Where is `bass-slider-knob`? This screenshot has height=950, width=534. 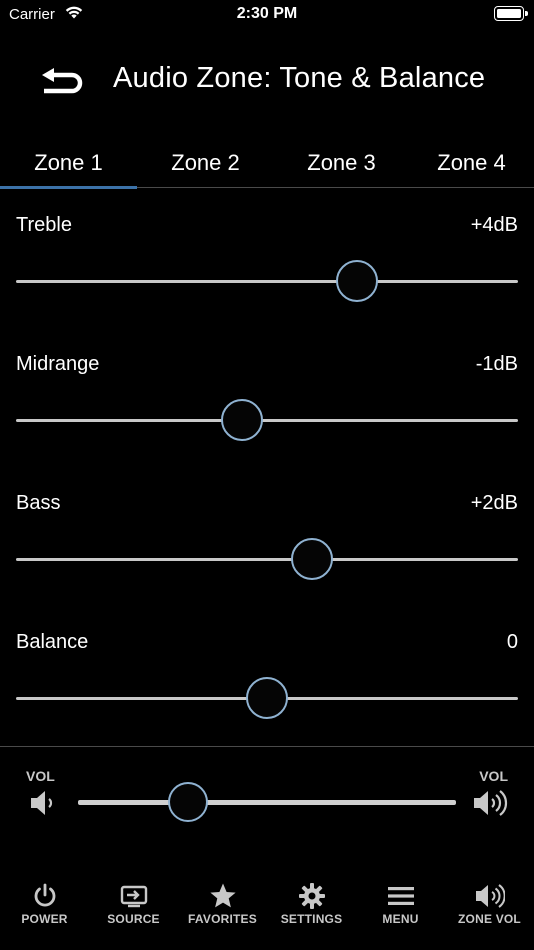 bass-slider-knob is located at coordinates (312, 559).